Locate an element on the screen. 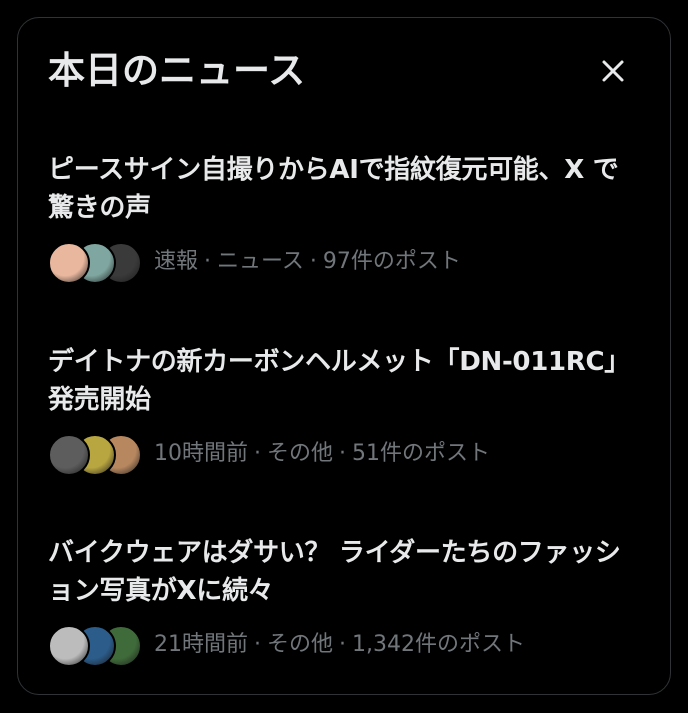  news-time: 21時間前 is located at coordinates (201, 644).